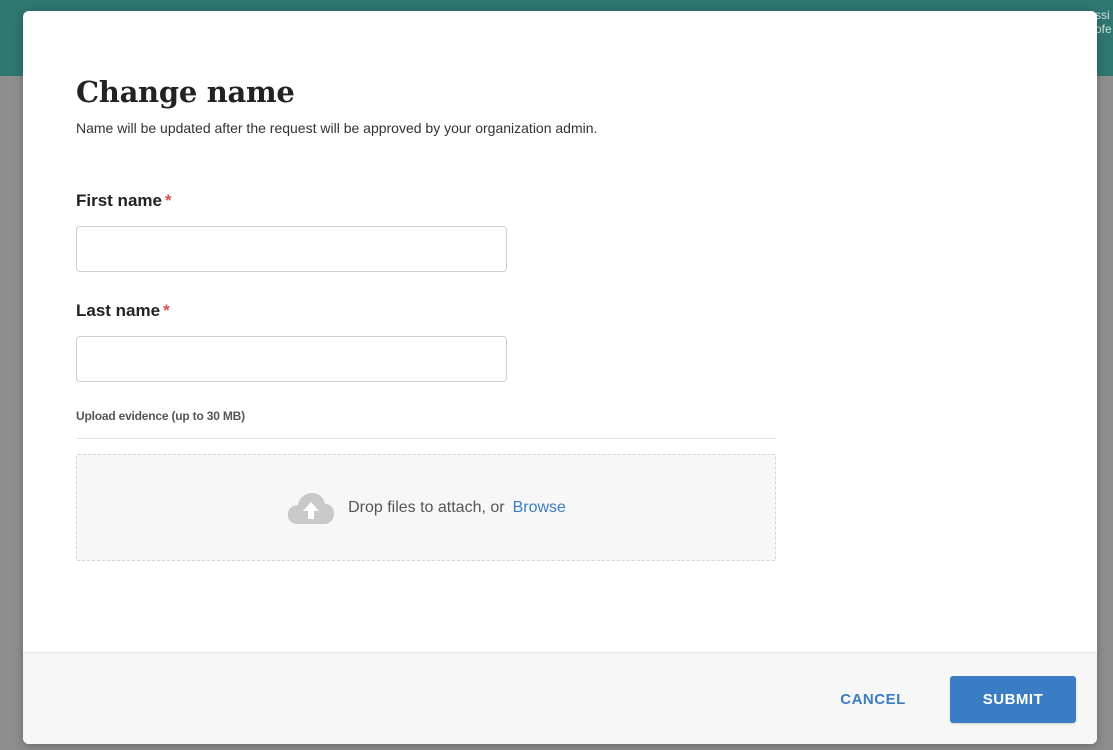 The height and width of the screenshot is (750, 1113). Describe the element at coordinates (291, 359) in the screenshot. I see `last-name-input` at that location.